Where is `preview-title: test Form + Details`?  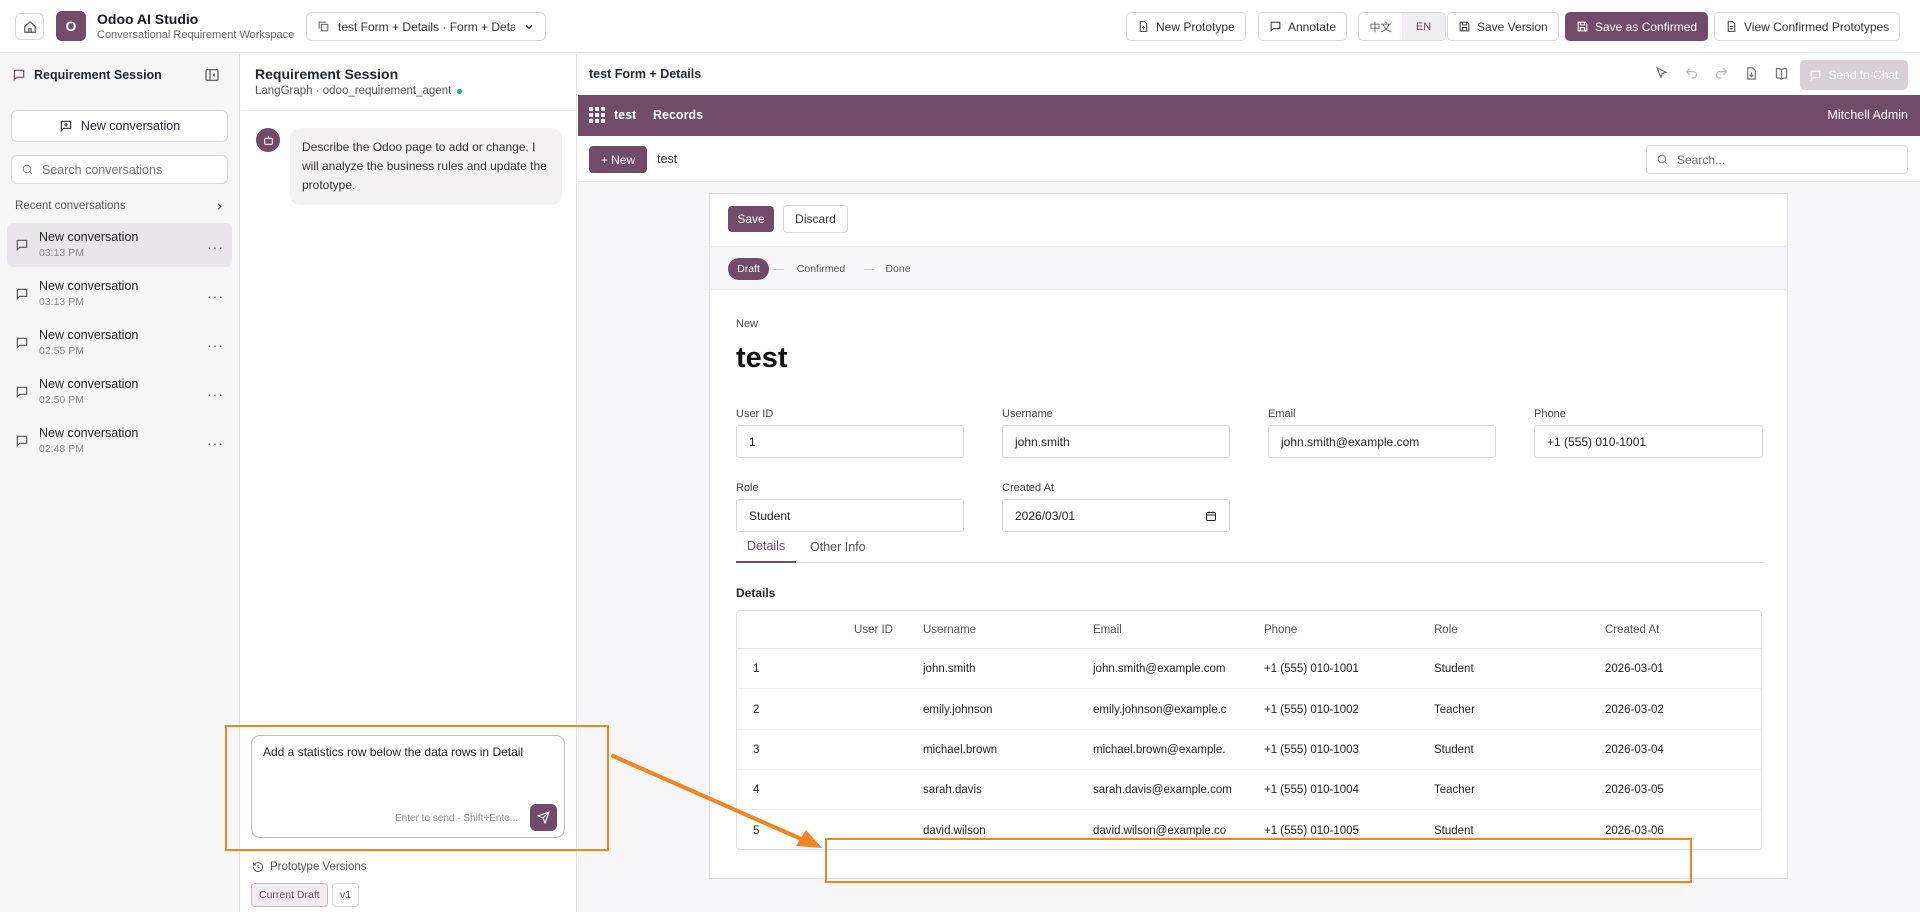
preview-title: test Form + Details is located at coordinates (645, 74).